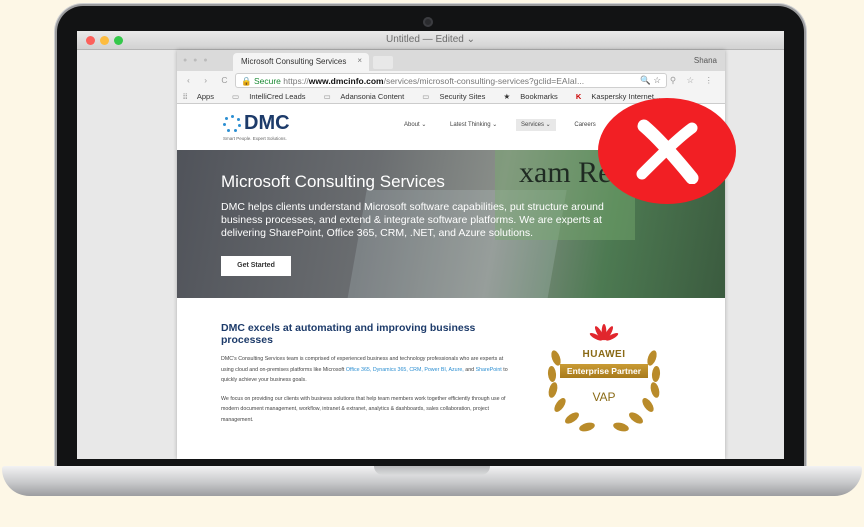 This screenshot has height=527, width=864. I want to click on camera-icon, so click(428, 22).